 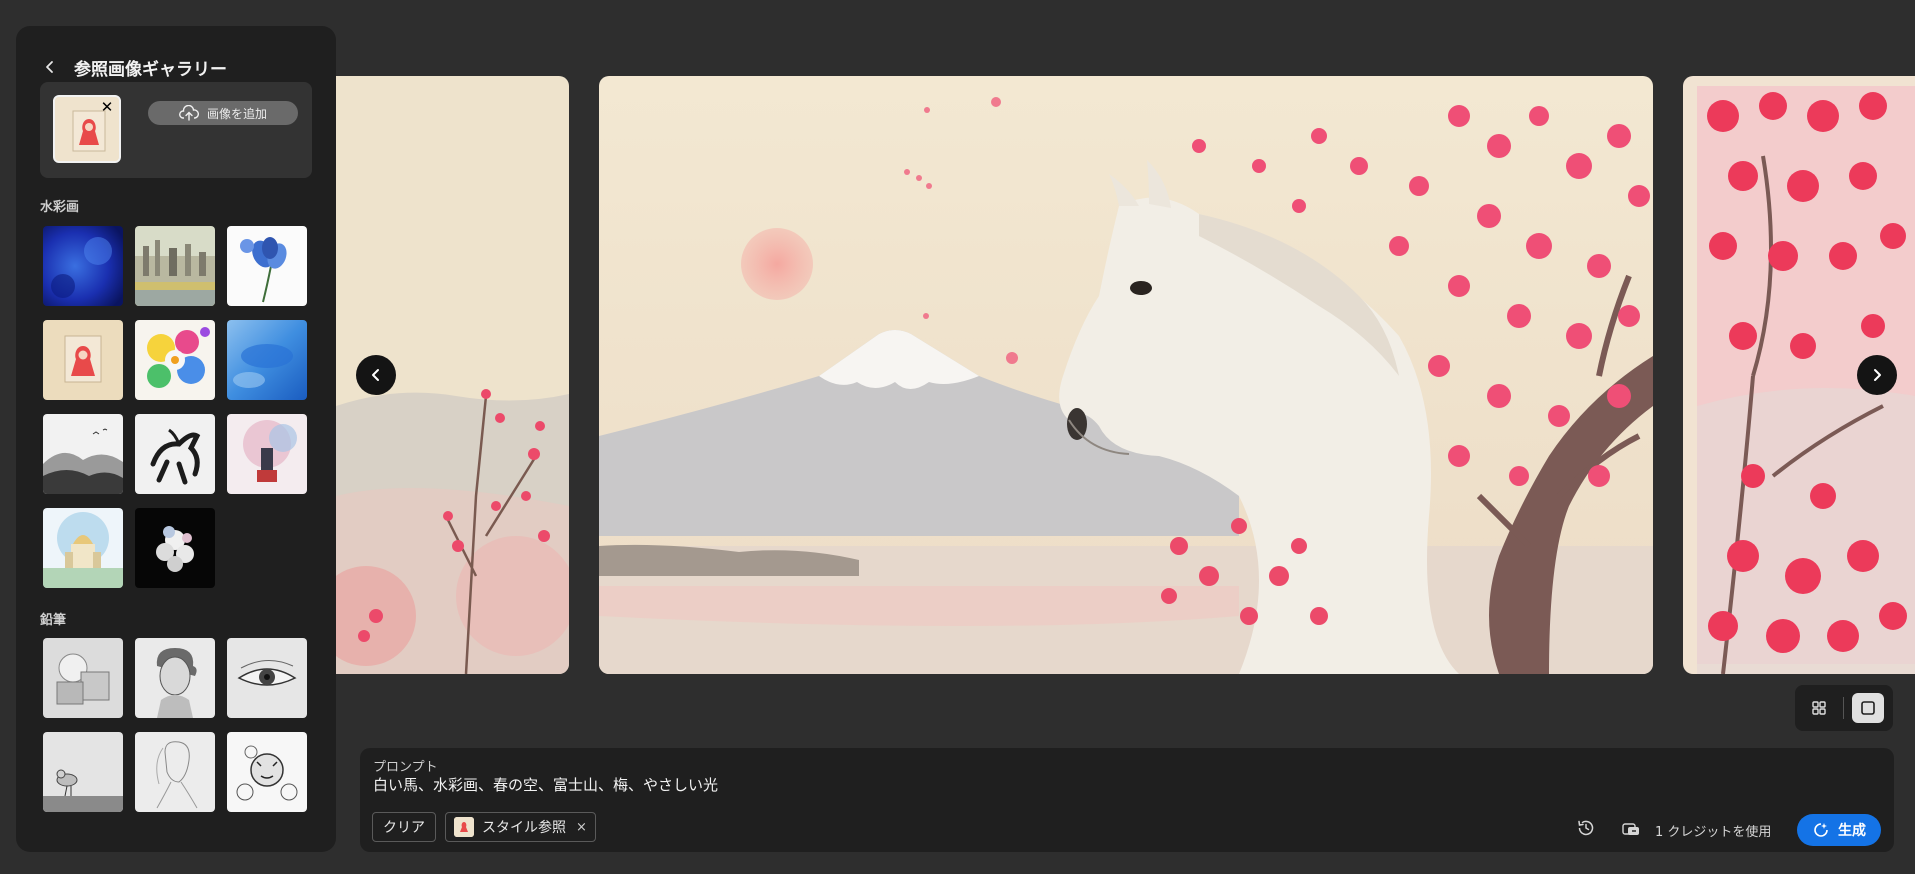 I want to click on panel-header: 参照画像ギャラリー, so click(x=133, y=67).